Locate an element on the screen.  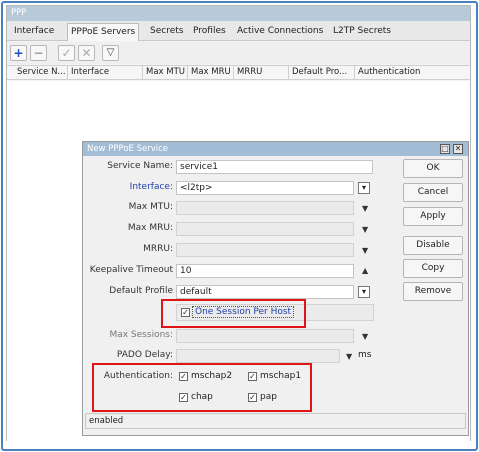
authentication-highlight is located at coordinates (202, 387).